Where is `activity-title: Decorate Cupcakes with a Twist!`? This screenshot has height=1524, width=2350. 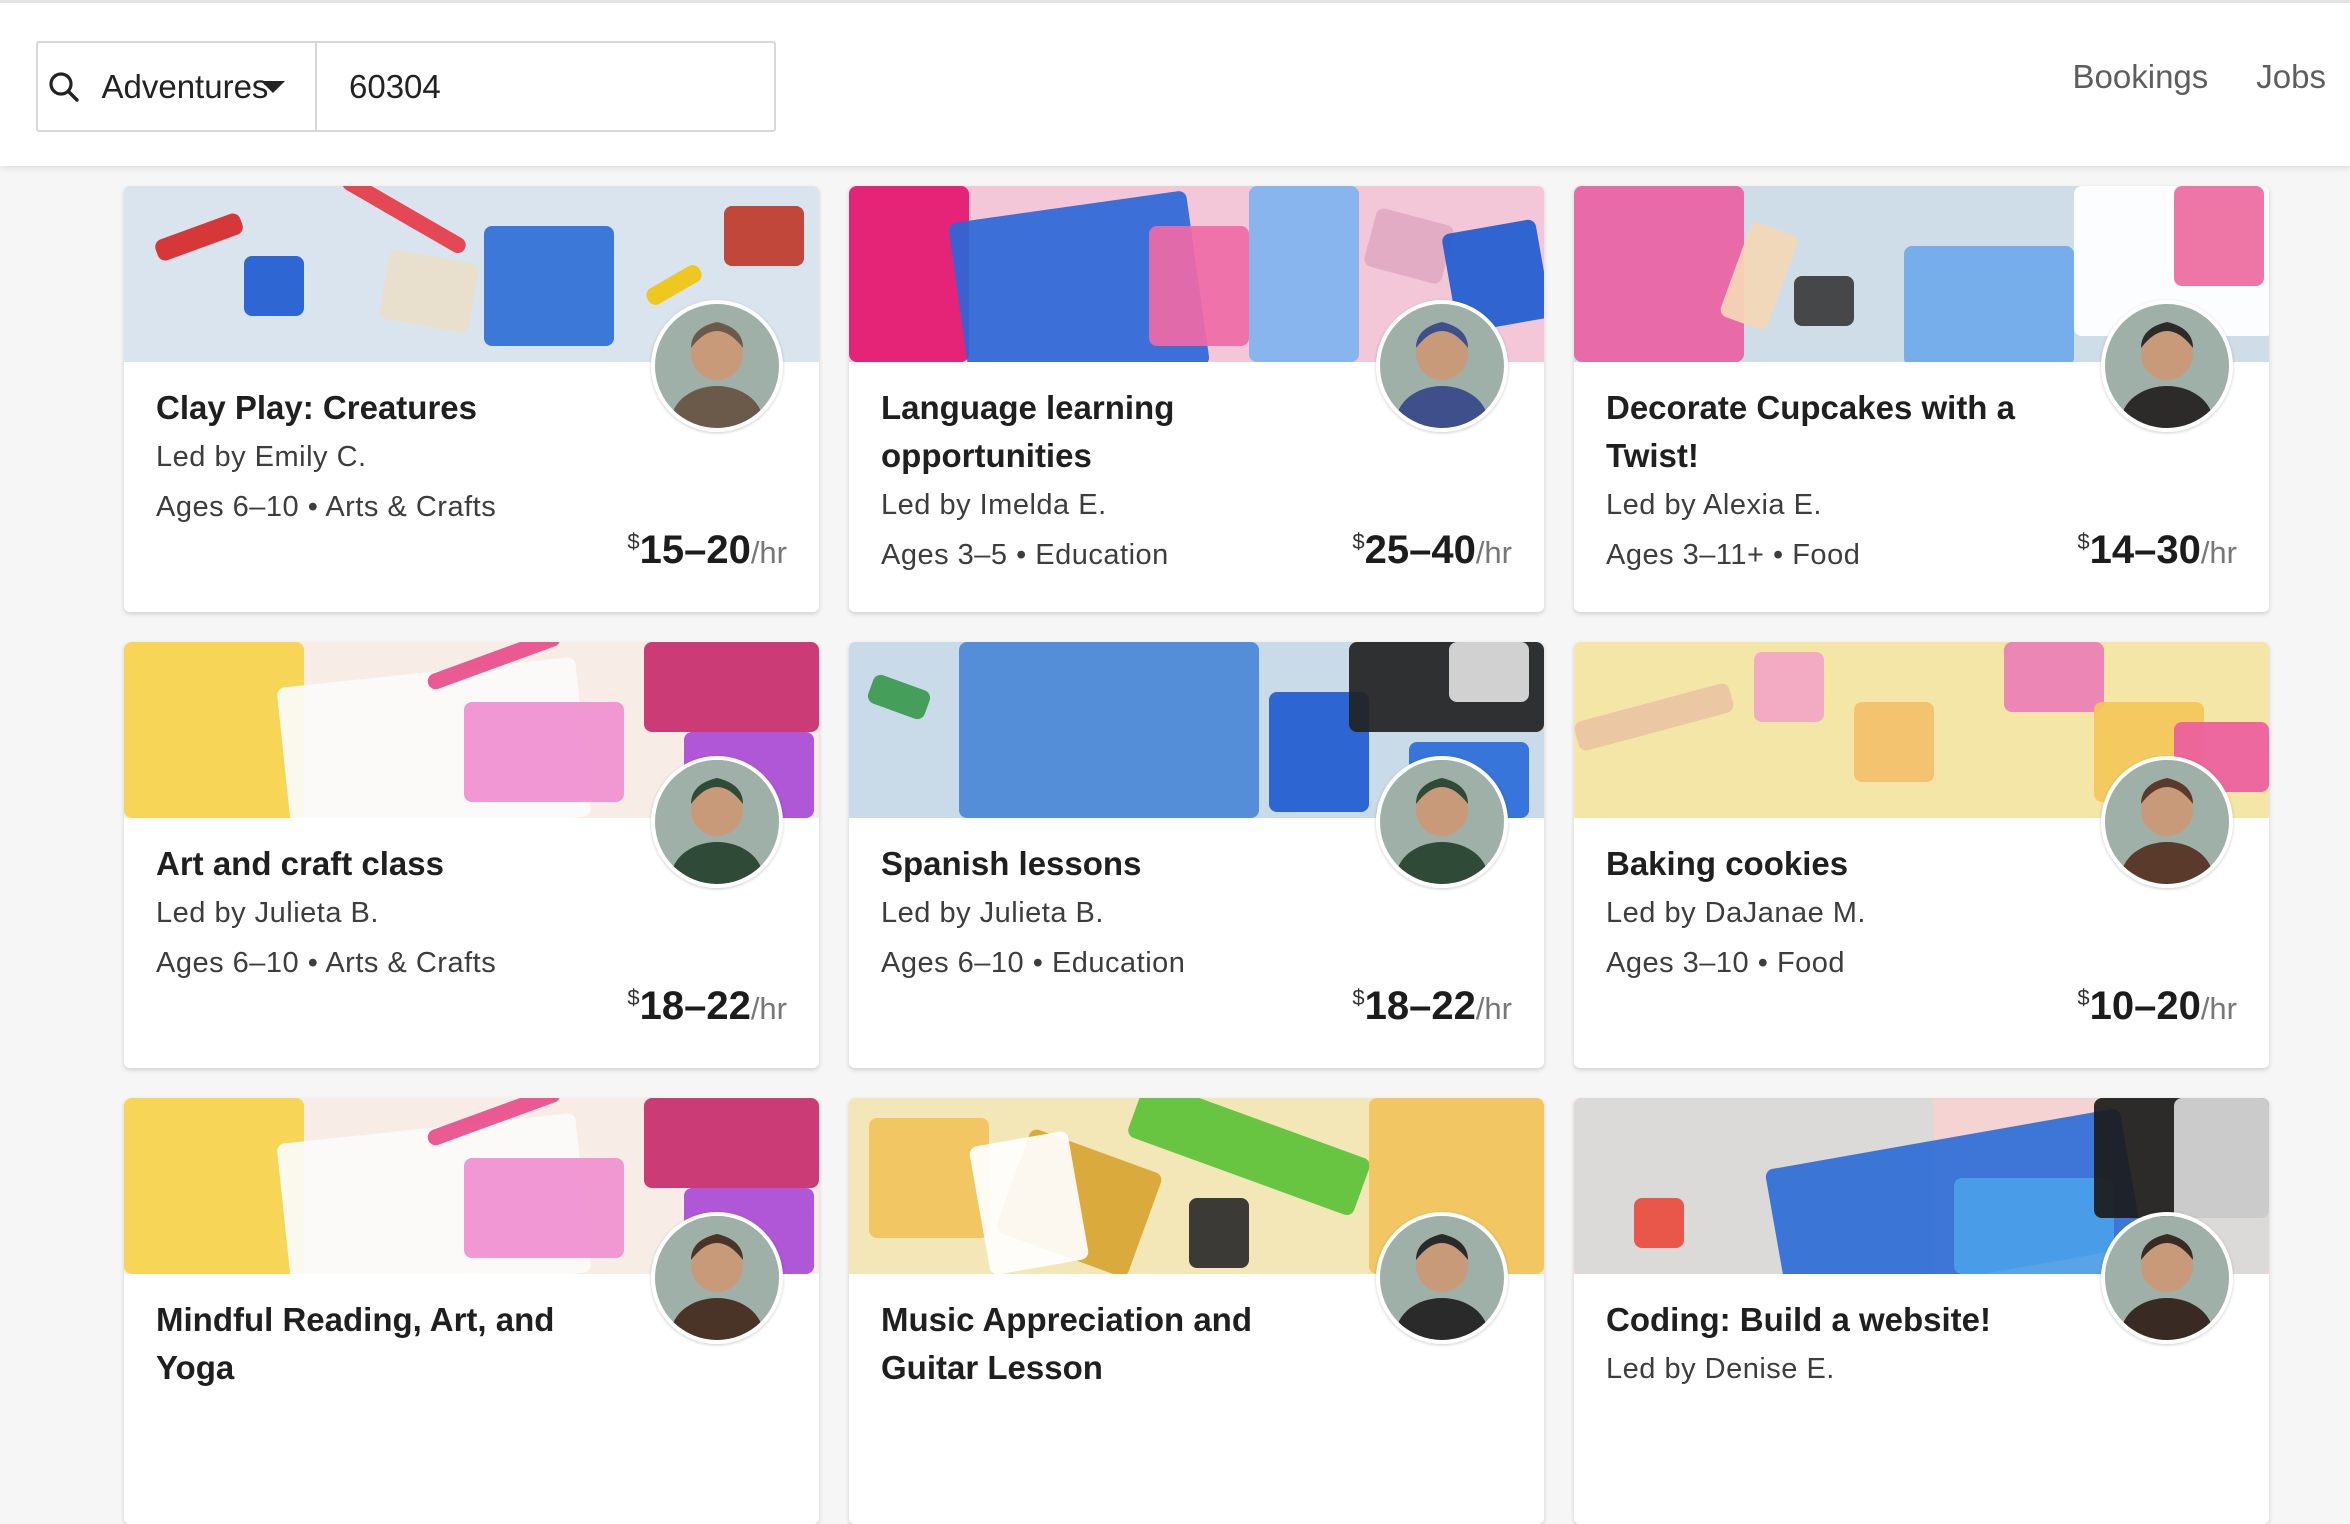 activity-title: Decorate Cupcakes with a Twist! is located at coordinates (1810, 431).